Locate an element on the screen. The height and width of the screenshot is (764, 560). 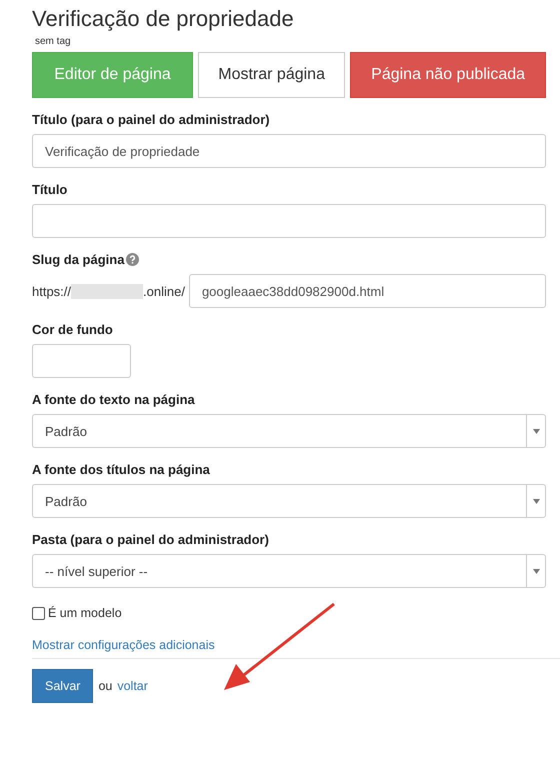
url-domain-suffix: .online/ is located at coordinates (164, 291).